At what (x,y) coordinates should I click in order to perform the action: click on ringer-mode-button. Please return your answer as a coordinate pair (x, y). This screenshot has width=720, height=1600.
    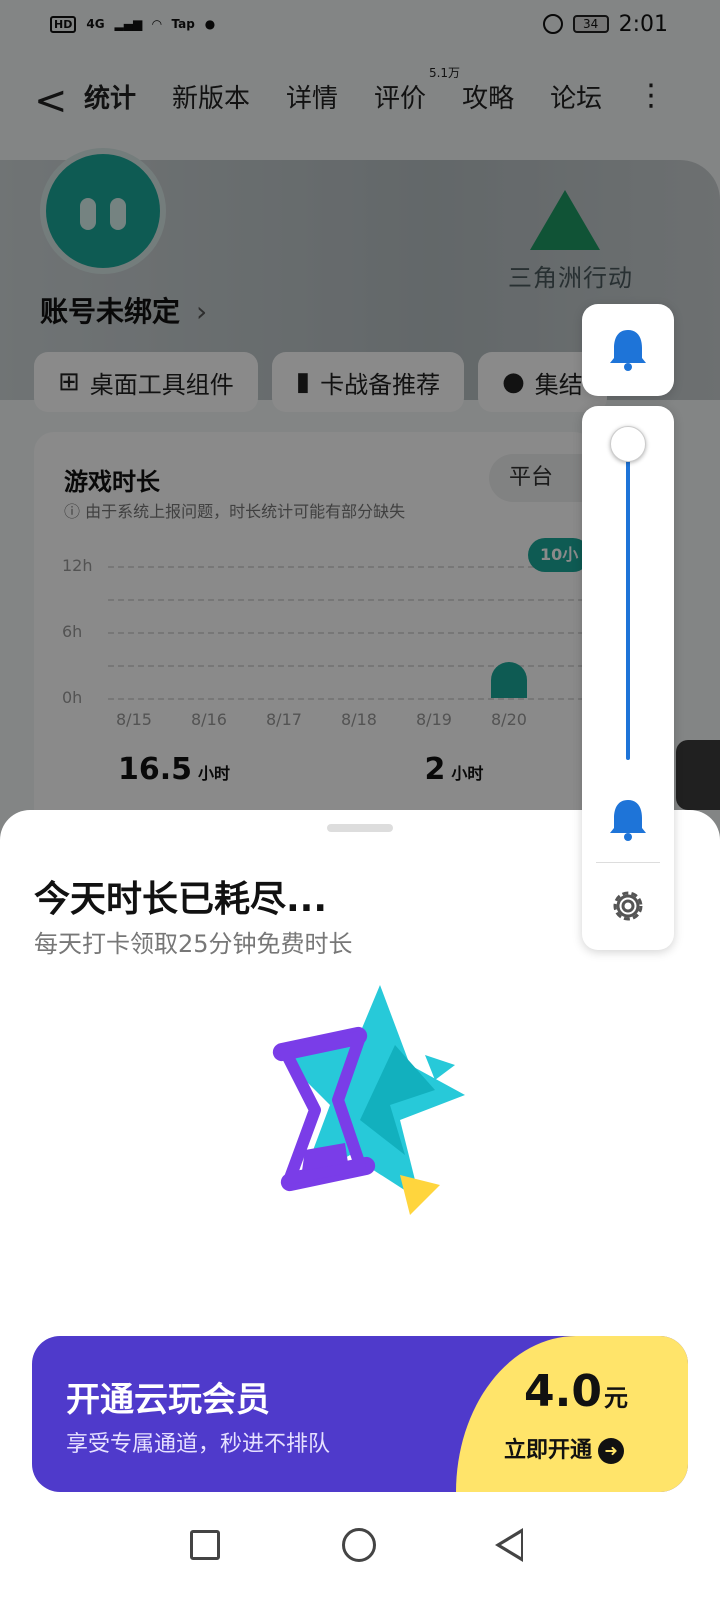
    Looking at the image, I should click on (628, 350).